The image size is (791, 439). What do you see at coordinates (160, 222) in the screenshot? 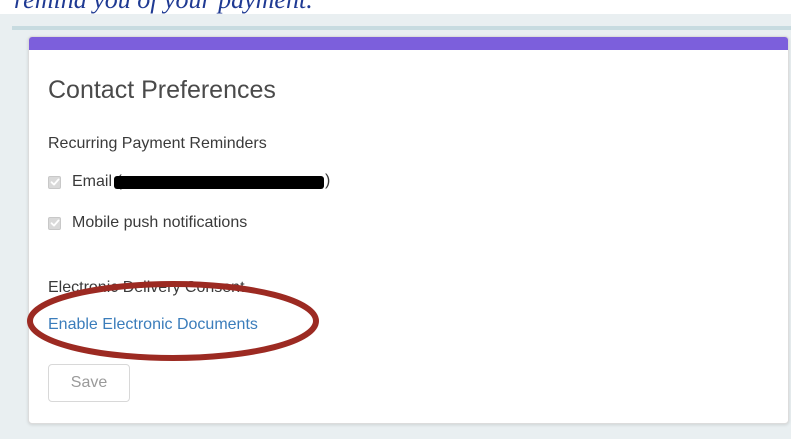
I see `push-notifications-label: Mobile push notifications` at bounding box center [160, 222].